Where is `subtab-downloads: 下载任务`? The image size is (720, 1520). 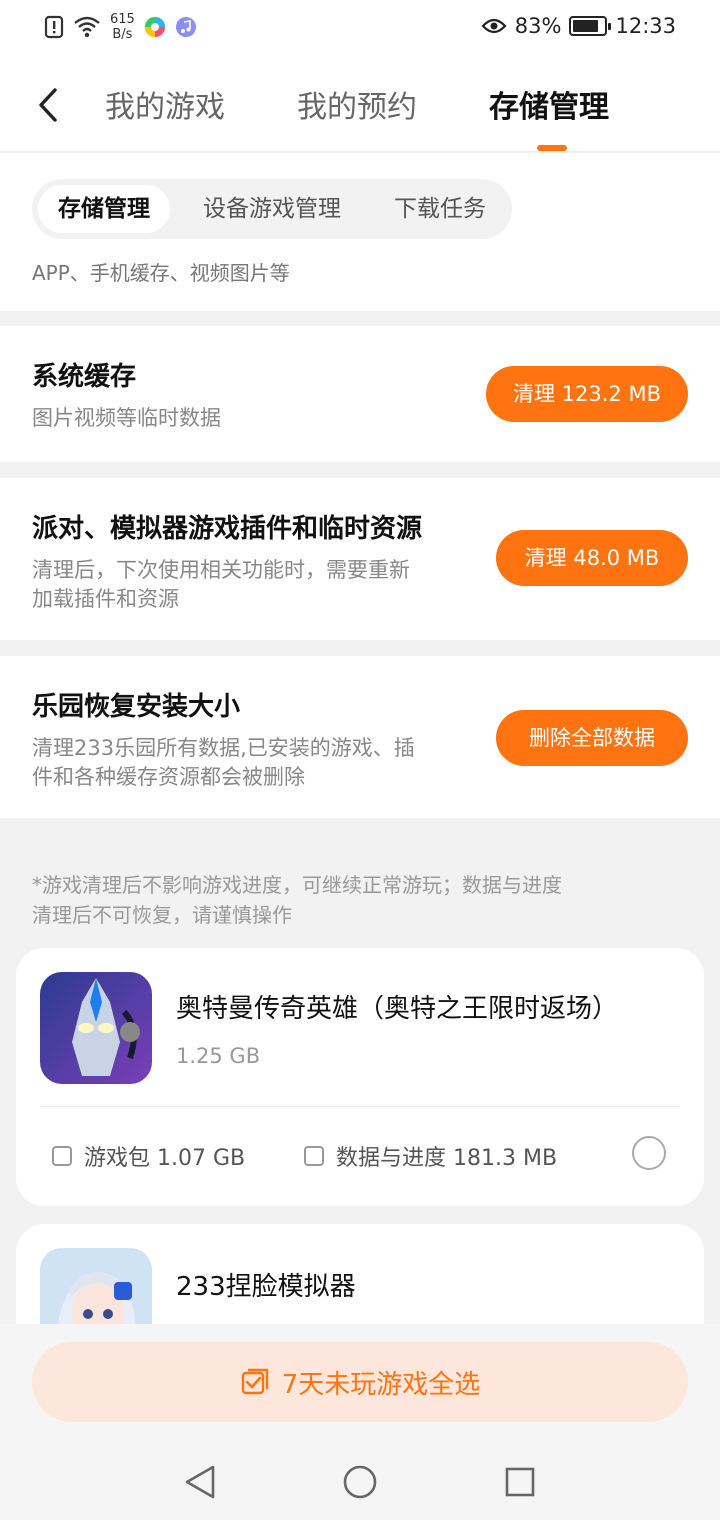
subtab-downloads: 下载任务 is located at coordinates (440, 209).